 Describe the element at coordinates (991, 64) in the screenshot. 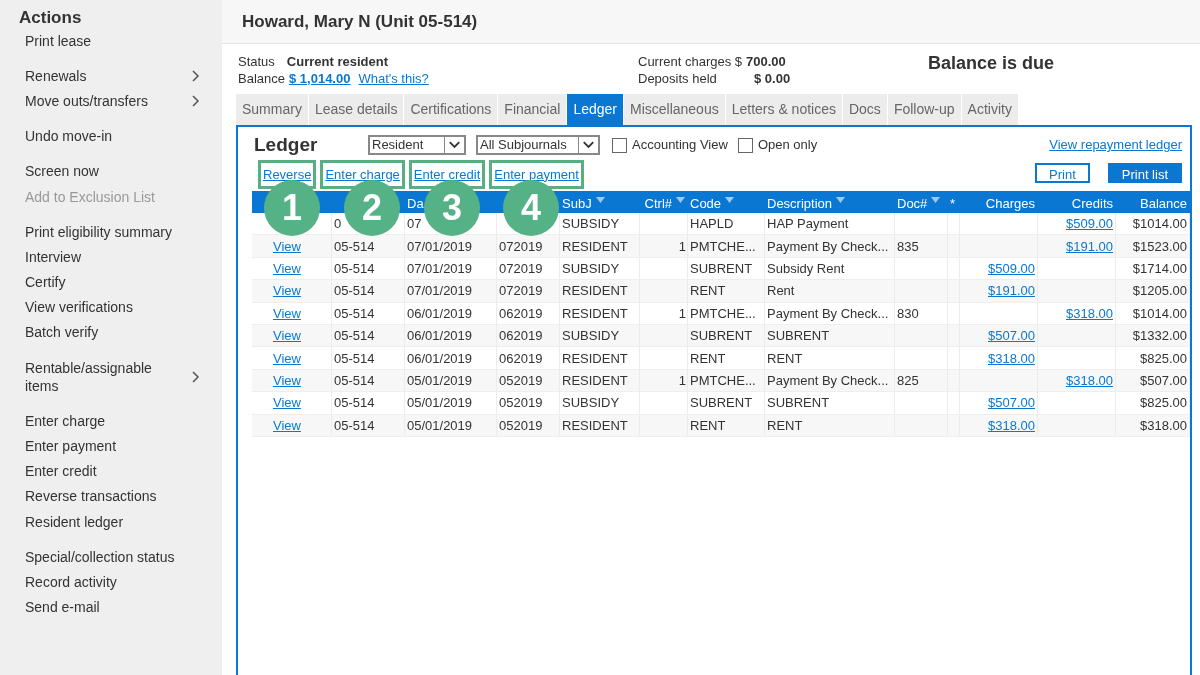

I see `balance-due-text: Balance is due` at that location.